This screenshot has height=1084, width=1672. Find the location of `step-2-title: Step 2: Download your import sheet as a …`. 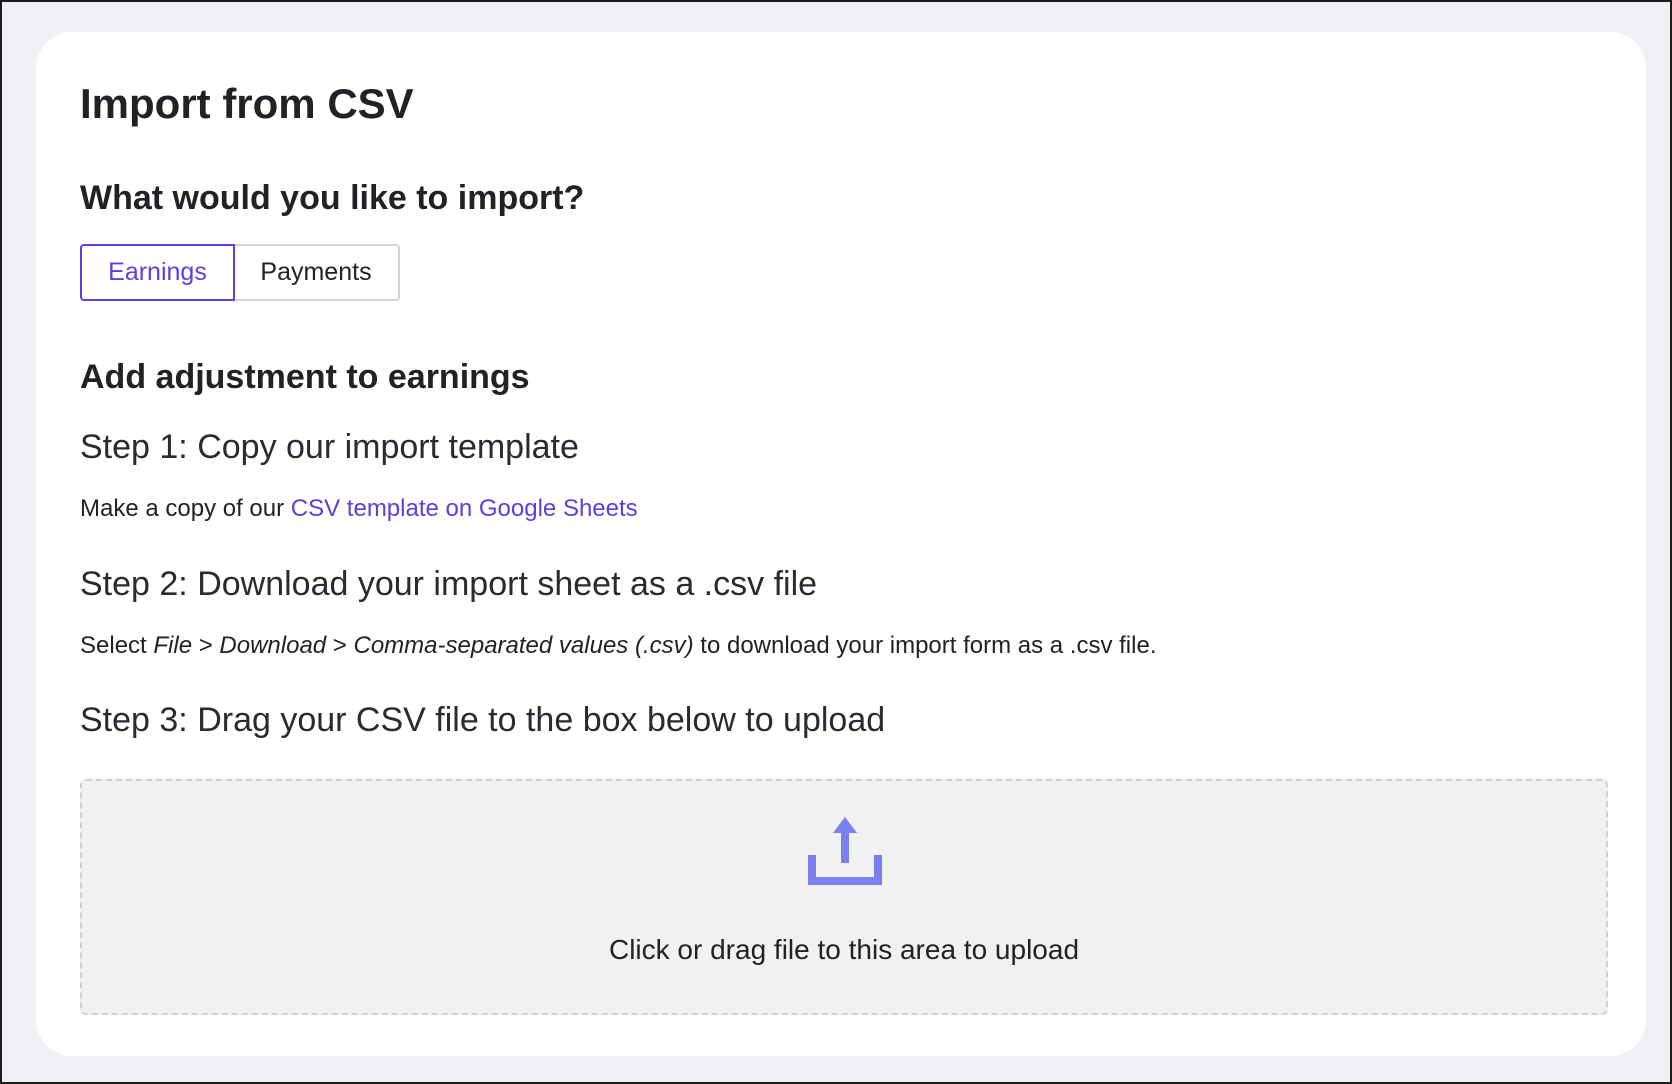

step-2-title: Step 2: Download your import sheet as a … is located at coordinates (449, 584).